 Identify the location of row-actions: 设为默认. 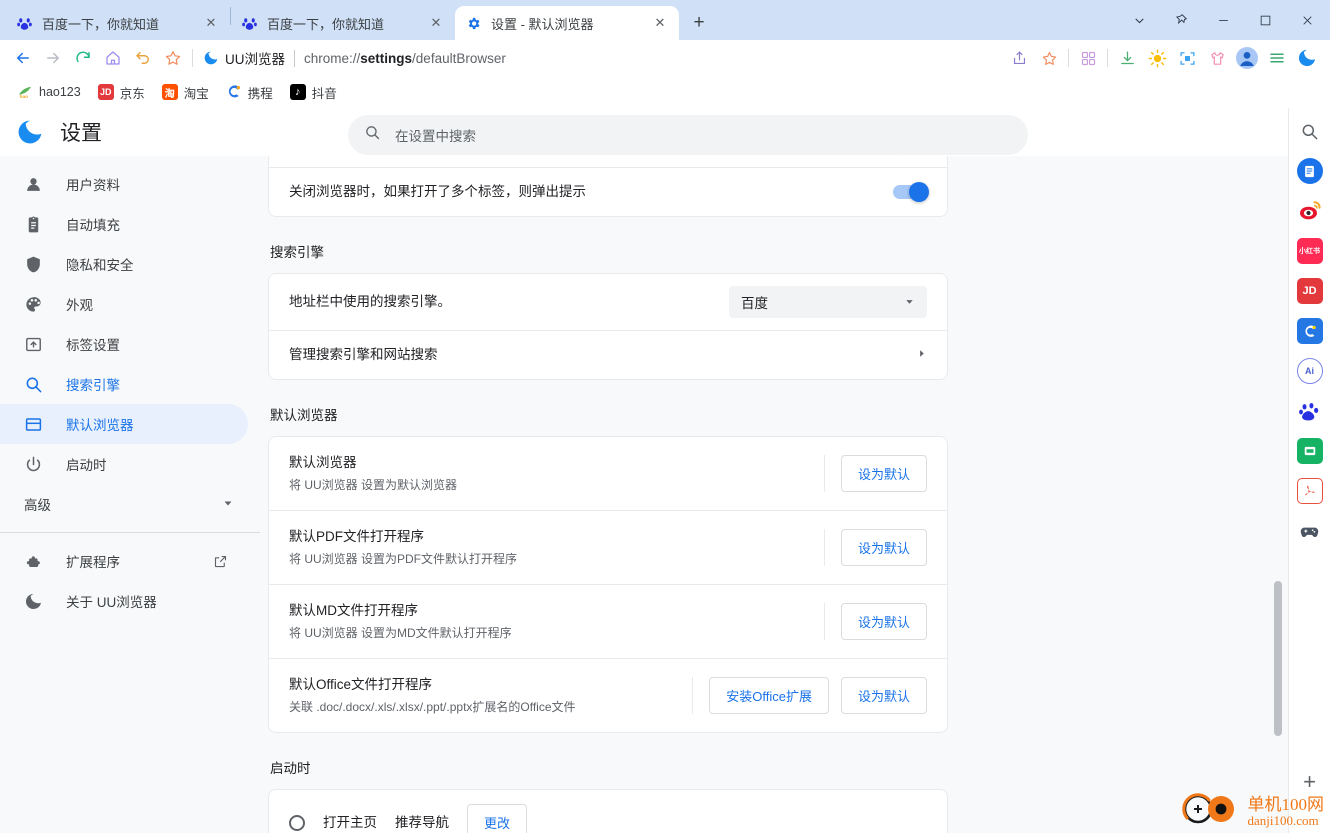
(875, 547).